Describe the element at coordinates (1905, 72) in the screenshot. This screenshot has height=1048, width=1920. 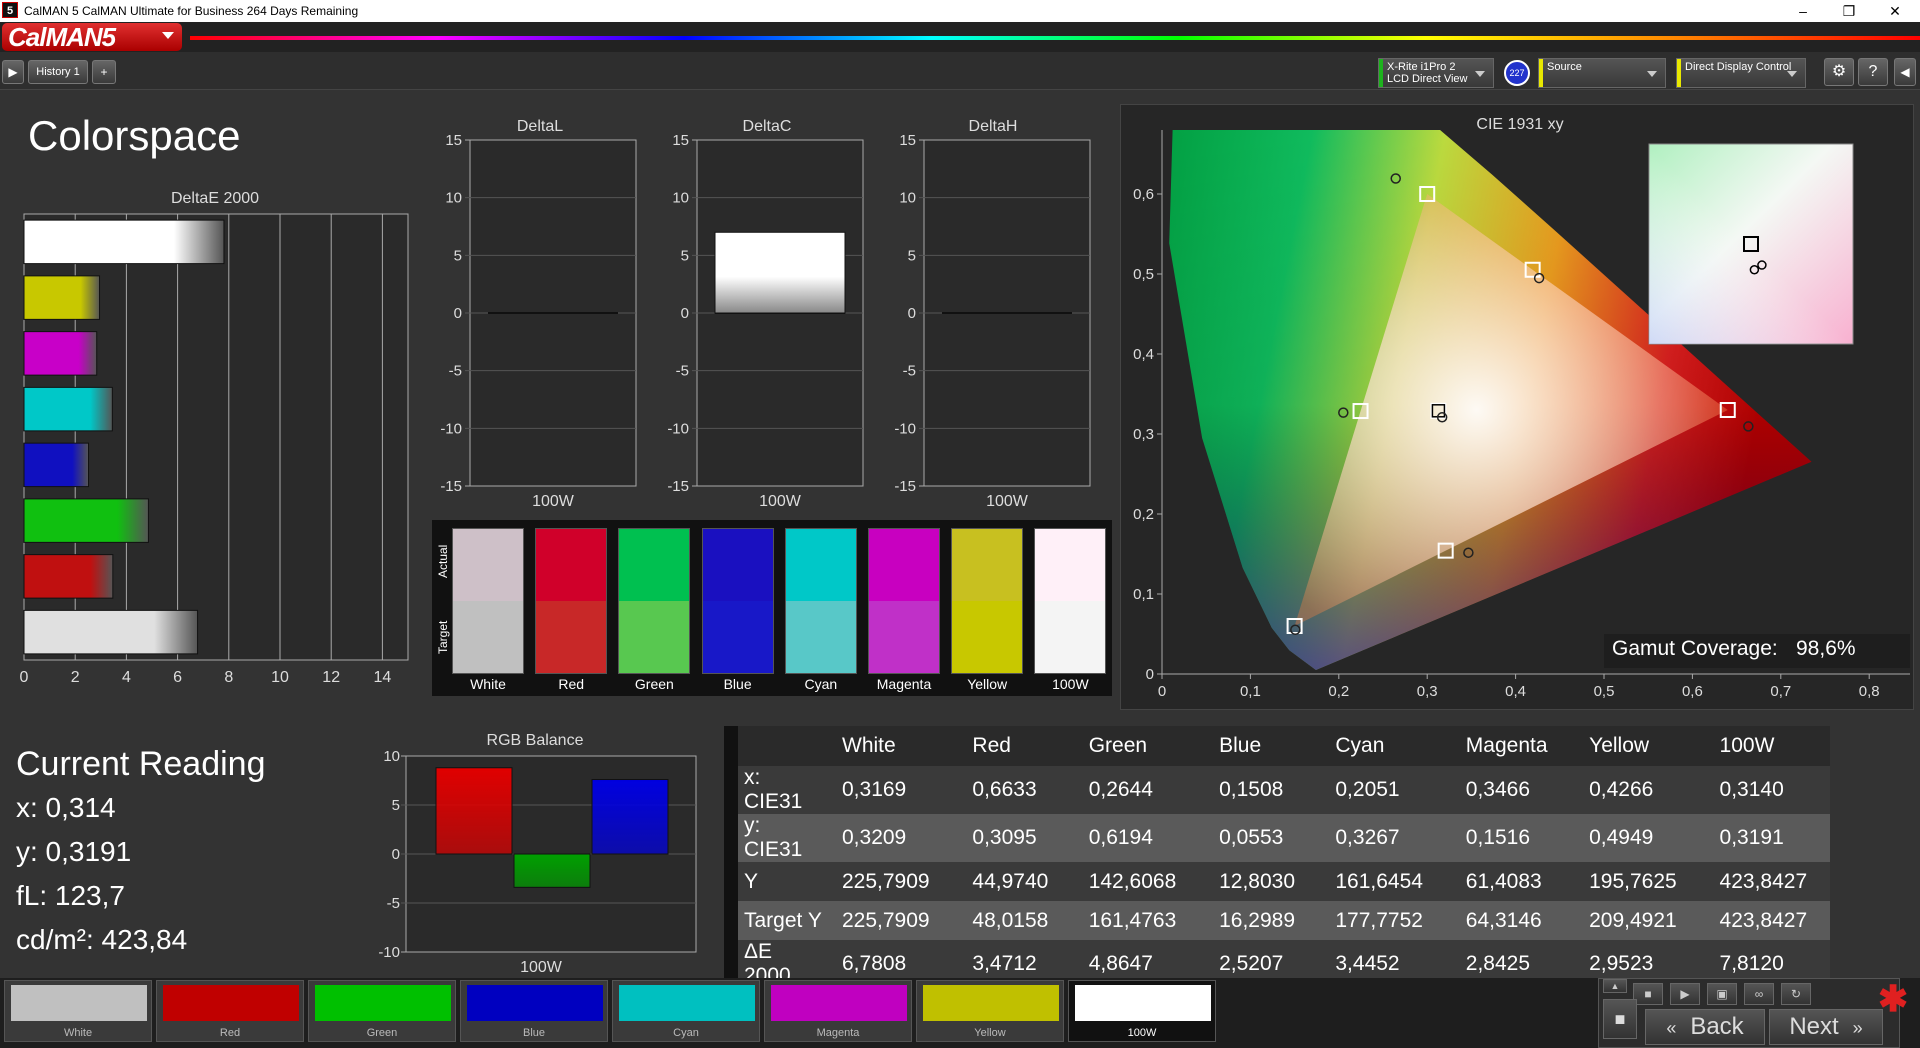
I see `collapse-icon: ◀` at that location.